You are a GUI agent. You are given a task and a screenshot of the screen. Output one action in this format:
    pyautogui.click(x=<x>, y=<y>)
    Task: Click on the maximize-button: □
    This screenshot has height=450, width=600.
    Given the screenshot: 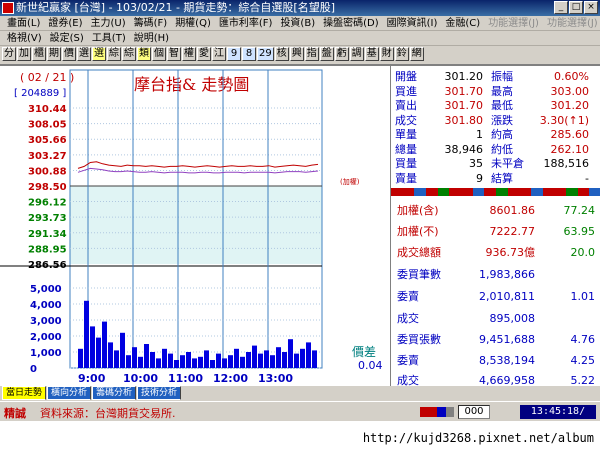 What is the action you would take?
    pyautogui.click(x=576, y=7)
    